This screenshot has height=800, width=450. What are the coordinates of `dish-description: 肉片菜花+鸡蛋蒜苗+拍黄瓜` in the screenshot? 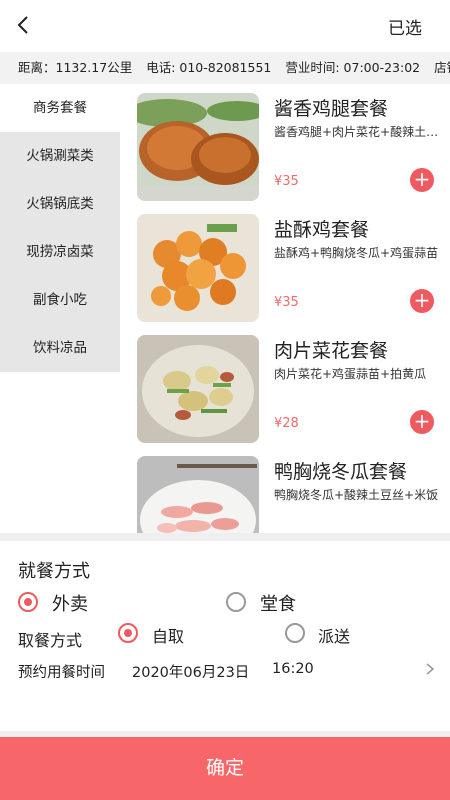 It's located at (350, 374).